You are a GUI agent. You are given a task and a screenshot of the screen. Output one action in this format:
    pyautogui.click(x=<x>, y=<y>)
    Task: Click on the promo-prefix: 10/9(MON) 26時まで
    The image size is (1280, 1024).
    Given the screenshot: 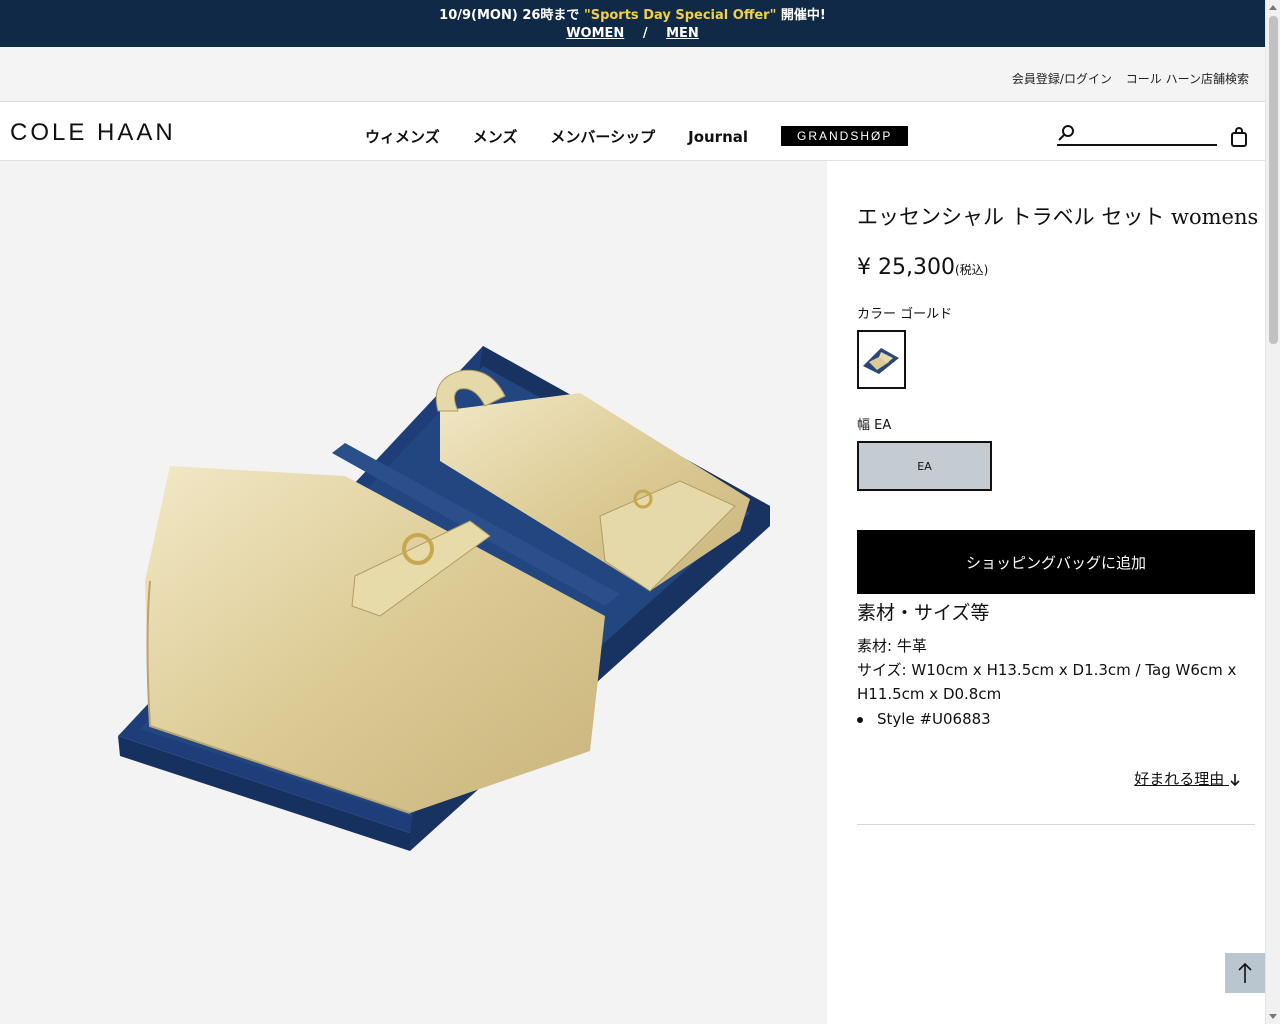 What is the action you would take?
    pyautogui.click(x=511, y=15)
    